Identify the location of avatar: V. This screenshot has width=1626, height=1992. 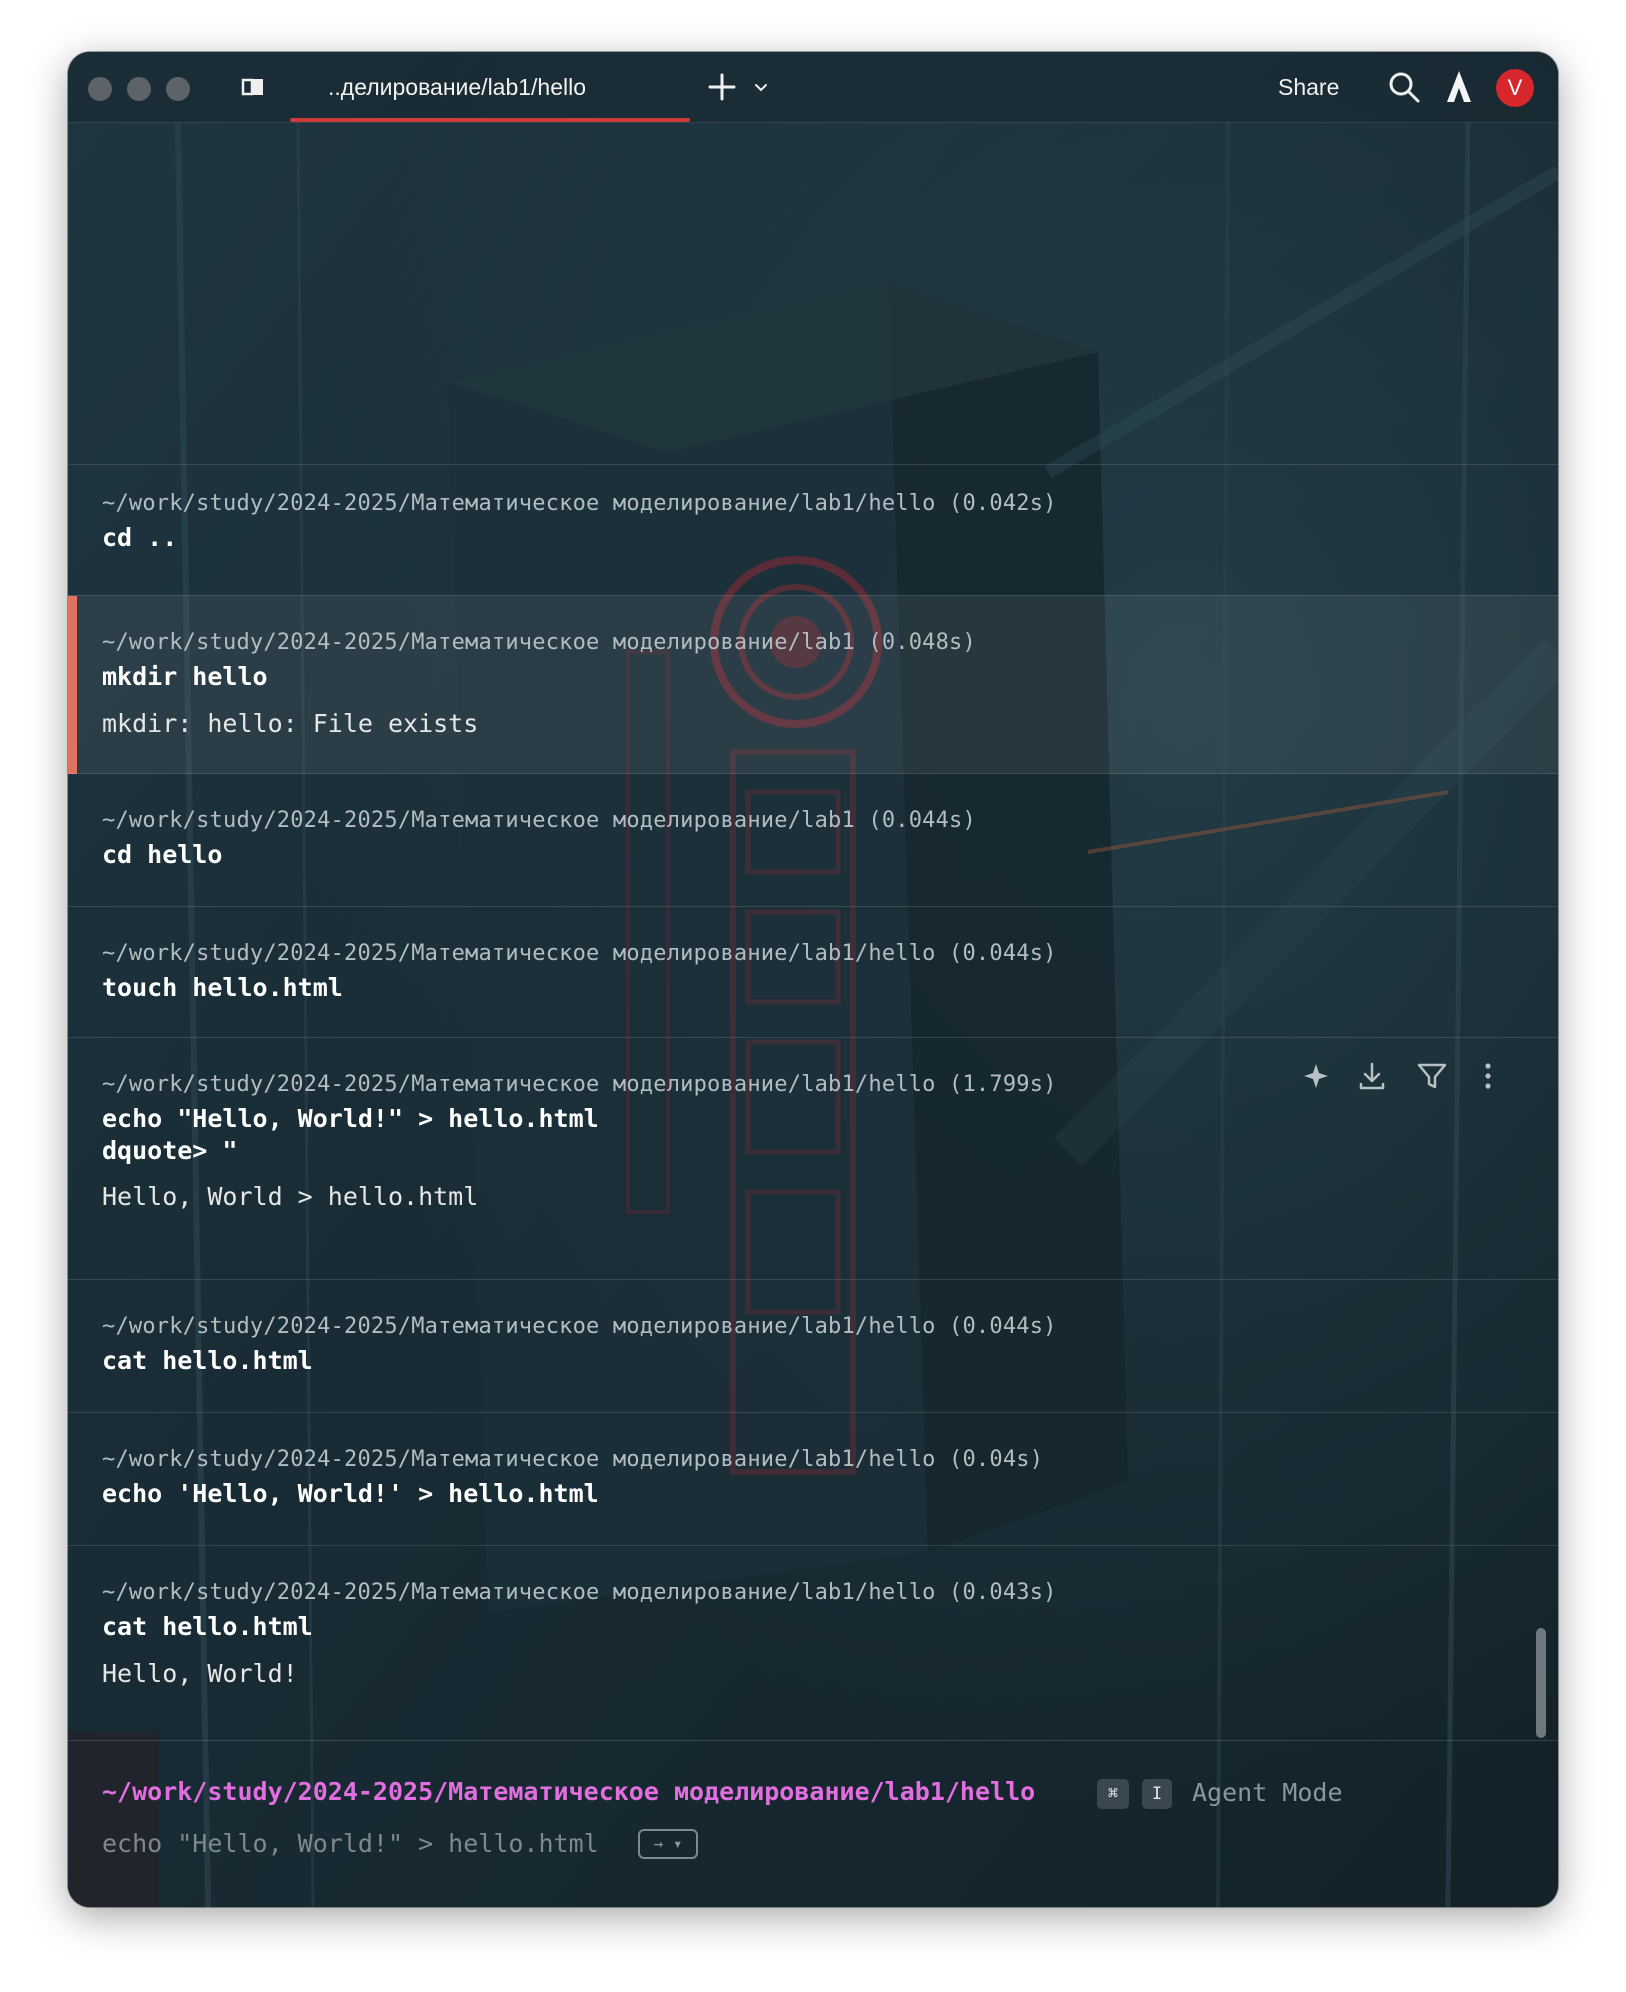
(1515, 88).